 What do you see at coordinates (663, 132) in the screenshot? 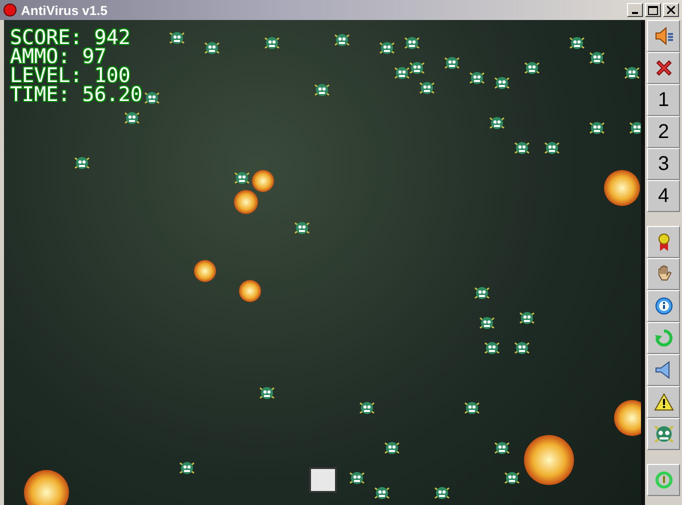
I see `level-button: 2` at bounding box center [663, 132].